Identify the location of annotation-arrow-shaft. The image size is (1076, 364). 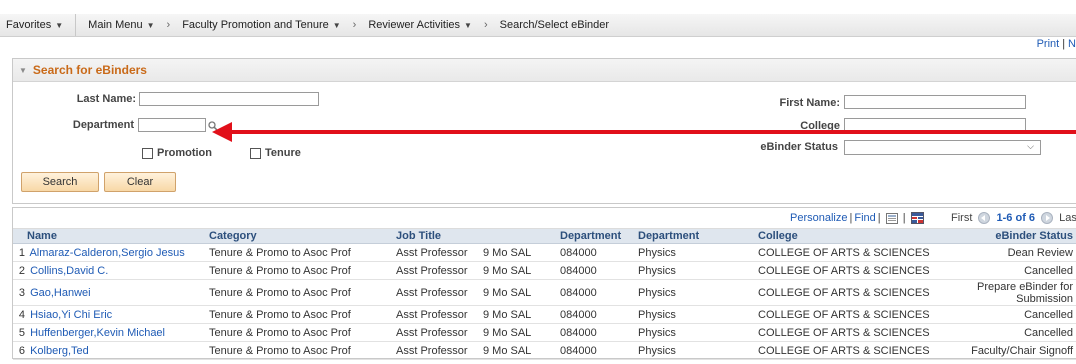
(653, 132).